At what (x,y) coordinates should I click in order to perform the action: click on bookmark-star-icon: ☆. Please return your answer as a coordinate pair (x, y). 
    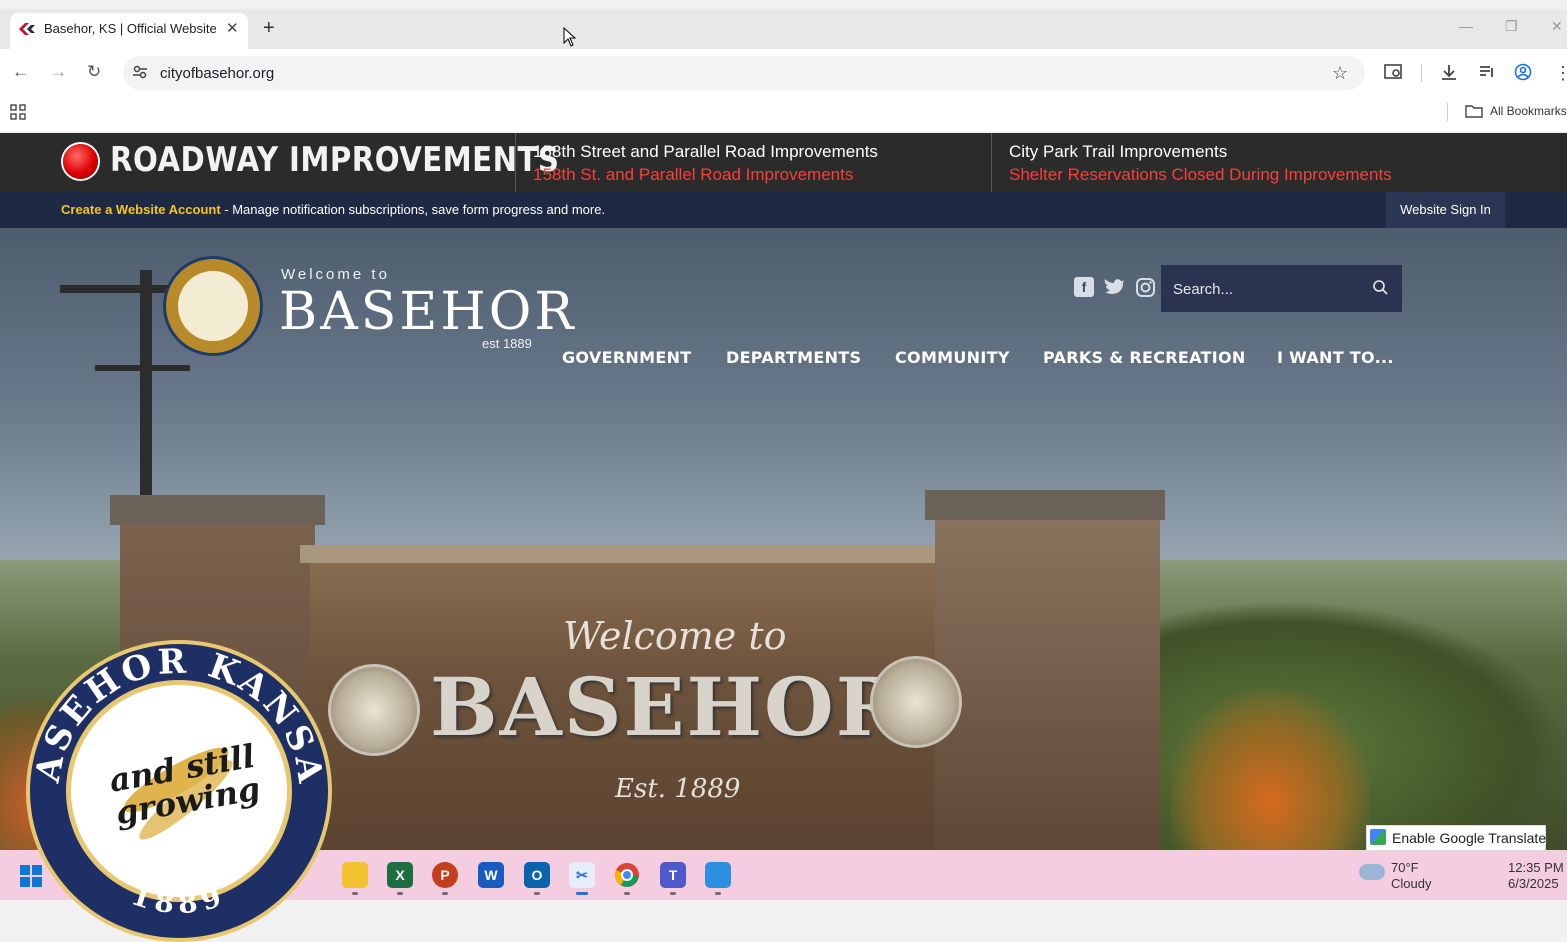
    Looking at the image, I should click on (1340, 73).